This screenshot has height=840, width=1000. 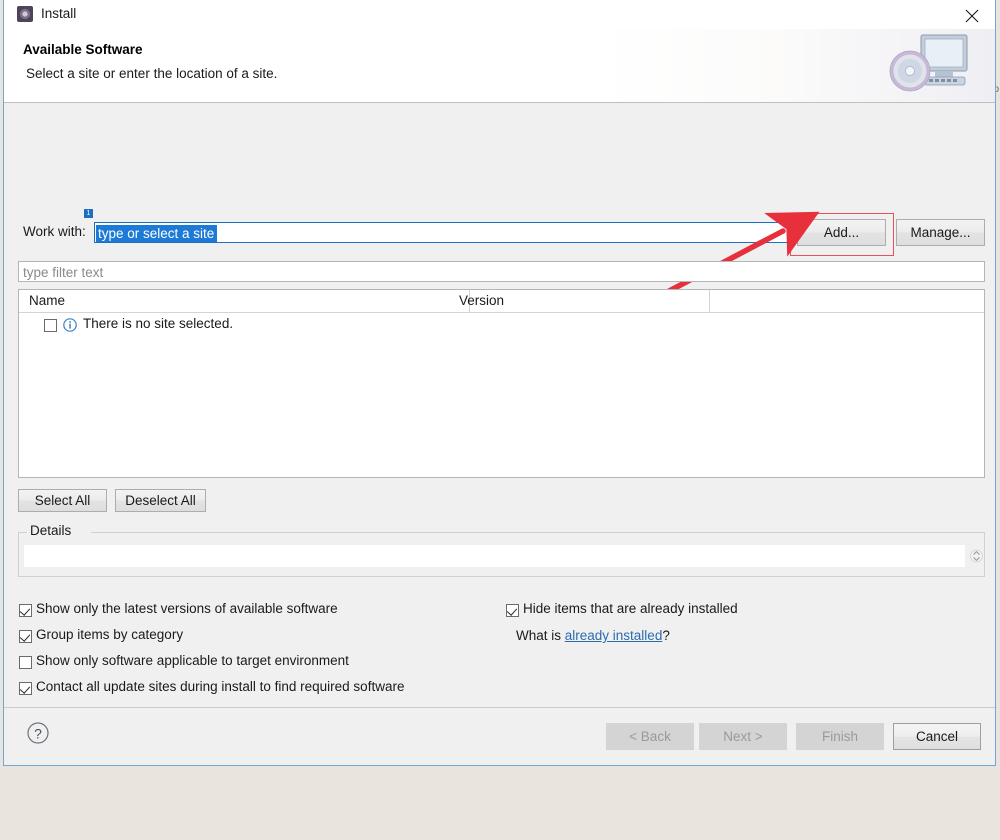 What do you see at coordinates (614, 635) in the screenshot?
I see `already-installed-link: already installed` at bounding box center [614, 635].